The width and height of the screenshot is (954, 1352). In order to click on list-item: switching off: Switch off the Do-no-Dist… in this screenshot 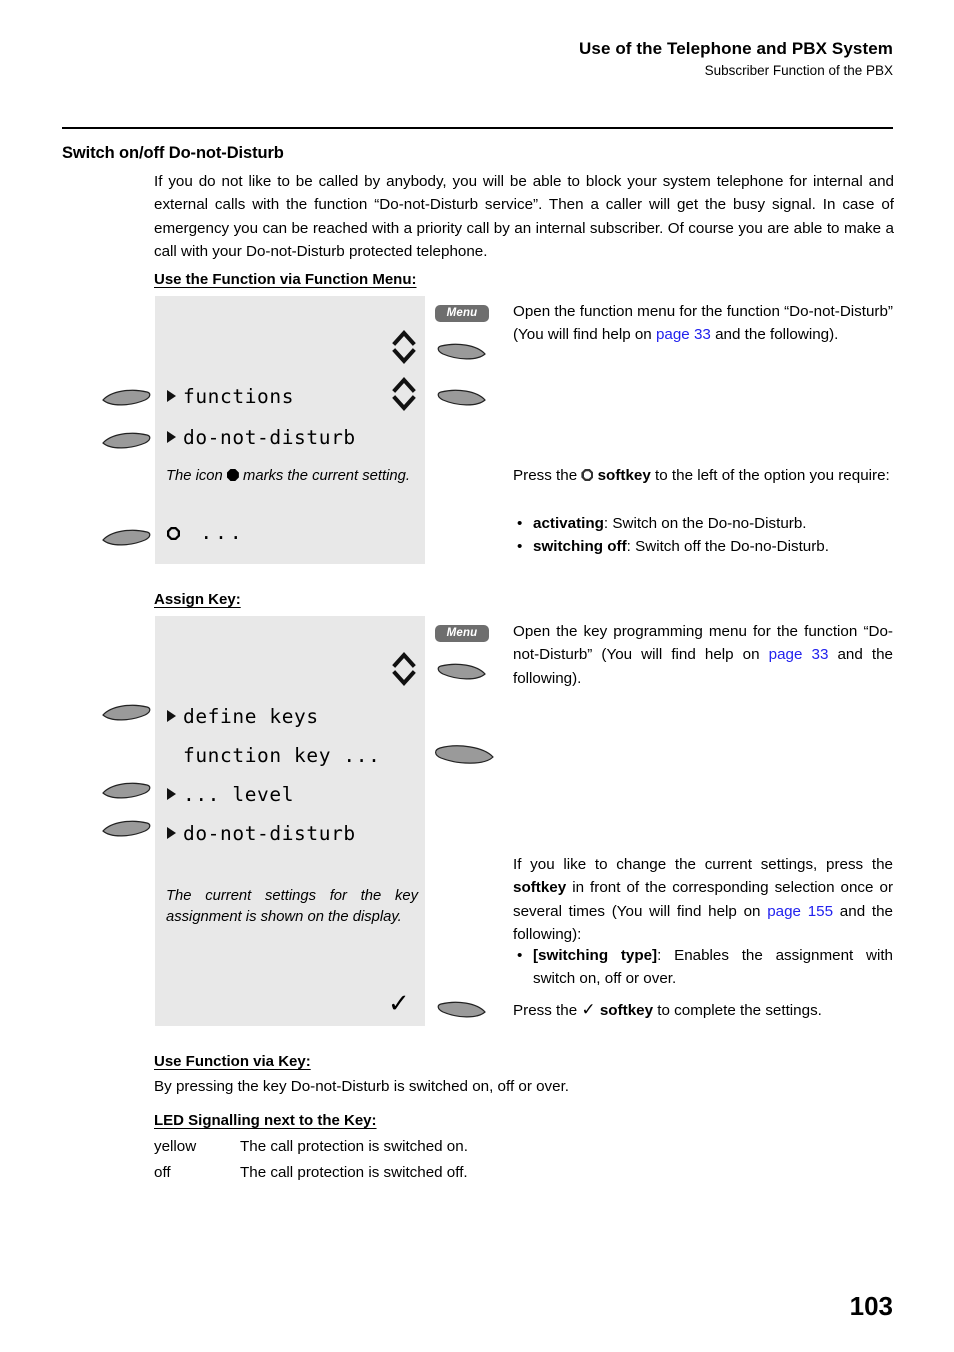, I will do `click(703, 547)`.